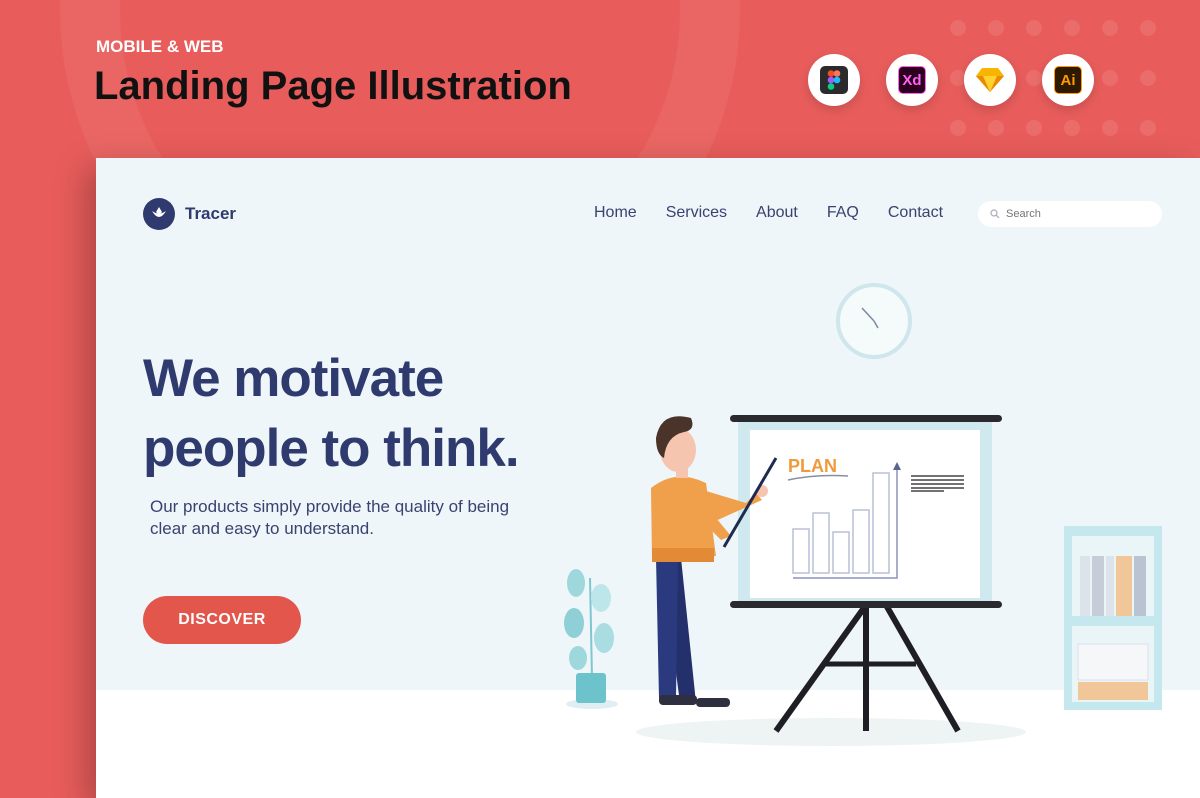  Describe the element at coordinates (812, 466) in the screenshot. I see `board-title: PLAN` at that location.